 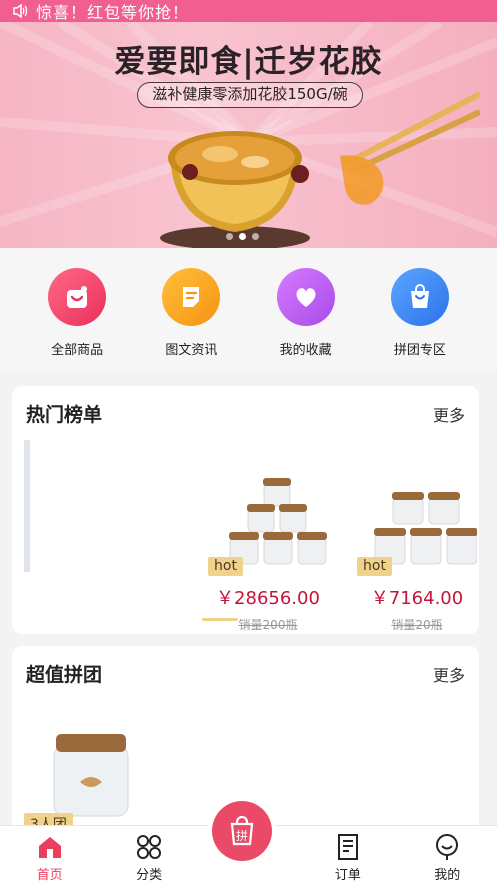 I want to click on quick-label: 全部商品, so click(x=77, y=350).